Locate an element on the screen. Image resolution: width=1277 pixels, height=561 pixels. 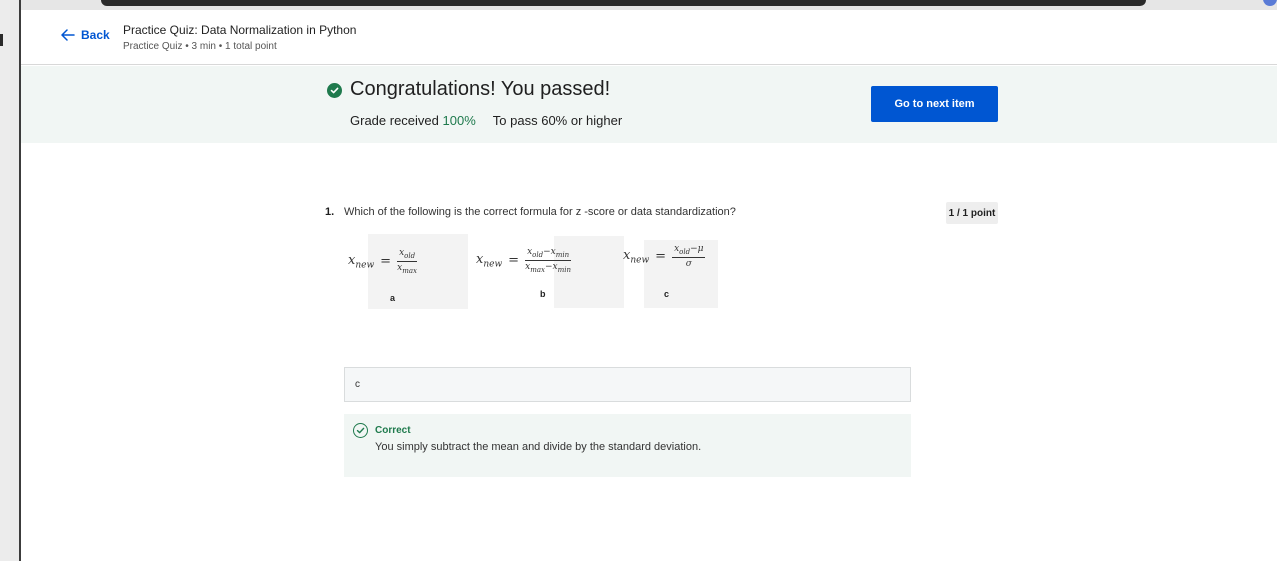
left-strip is located at coordinates (9, 280).